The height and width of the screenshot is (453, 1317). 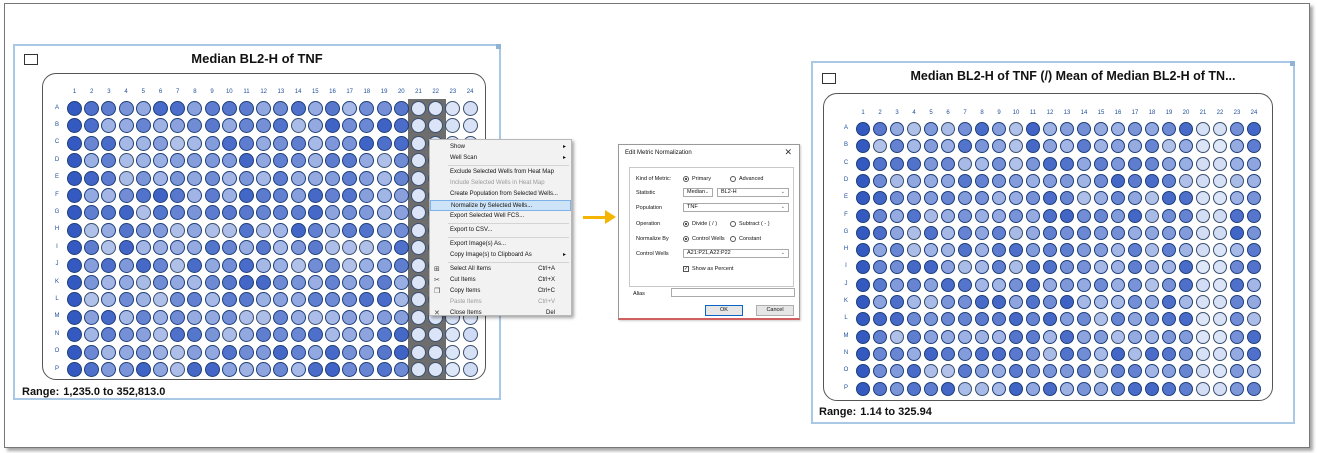 I want to click on control-wells-radio, so click(x=686, y=239).